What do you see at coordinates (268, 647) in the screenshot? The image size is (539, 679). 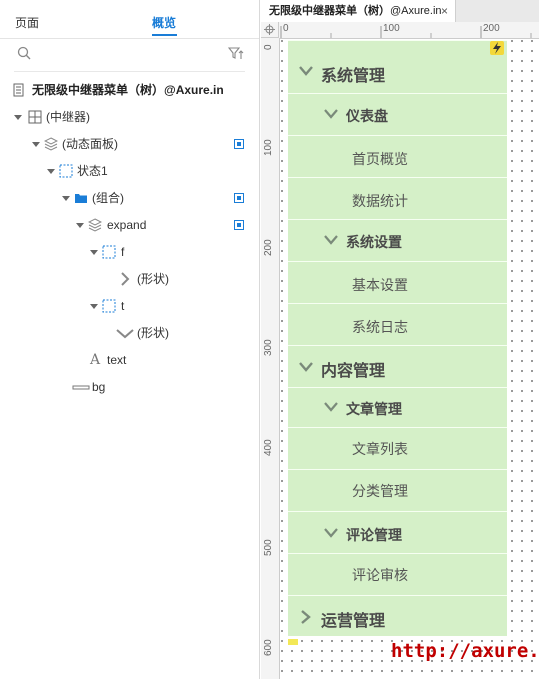 I see `ruler-label: 600` at bounding box center [268, 647].